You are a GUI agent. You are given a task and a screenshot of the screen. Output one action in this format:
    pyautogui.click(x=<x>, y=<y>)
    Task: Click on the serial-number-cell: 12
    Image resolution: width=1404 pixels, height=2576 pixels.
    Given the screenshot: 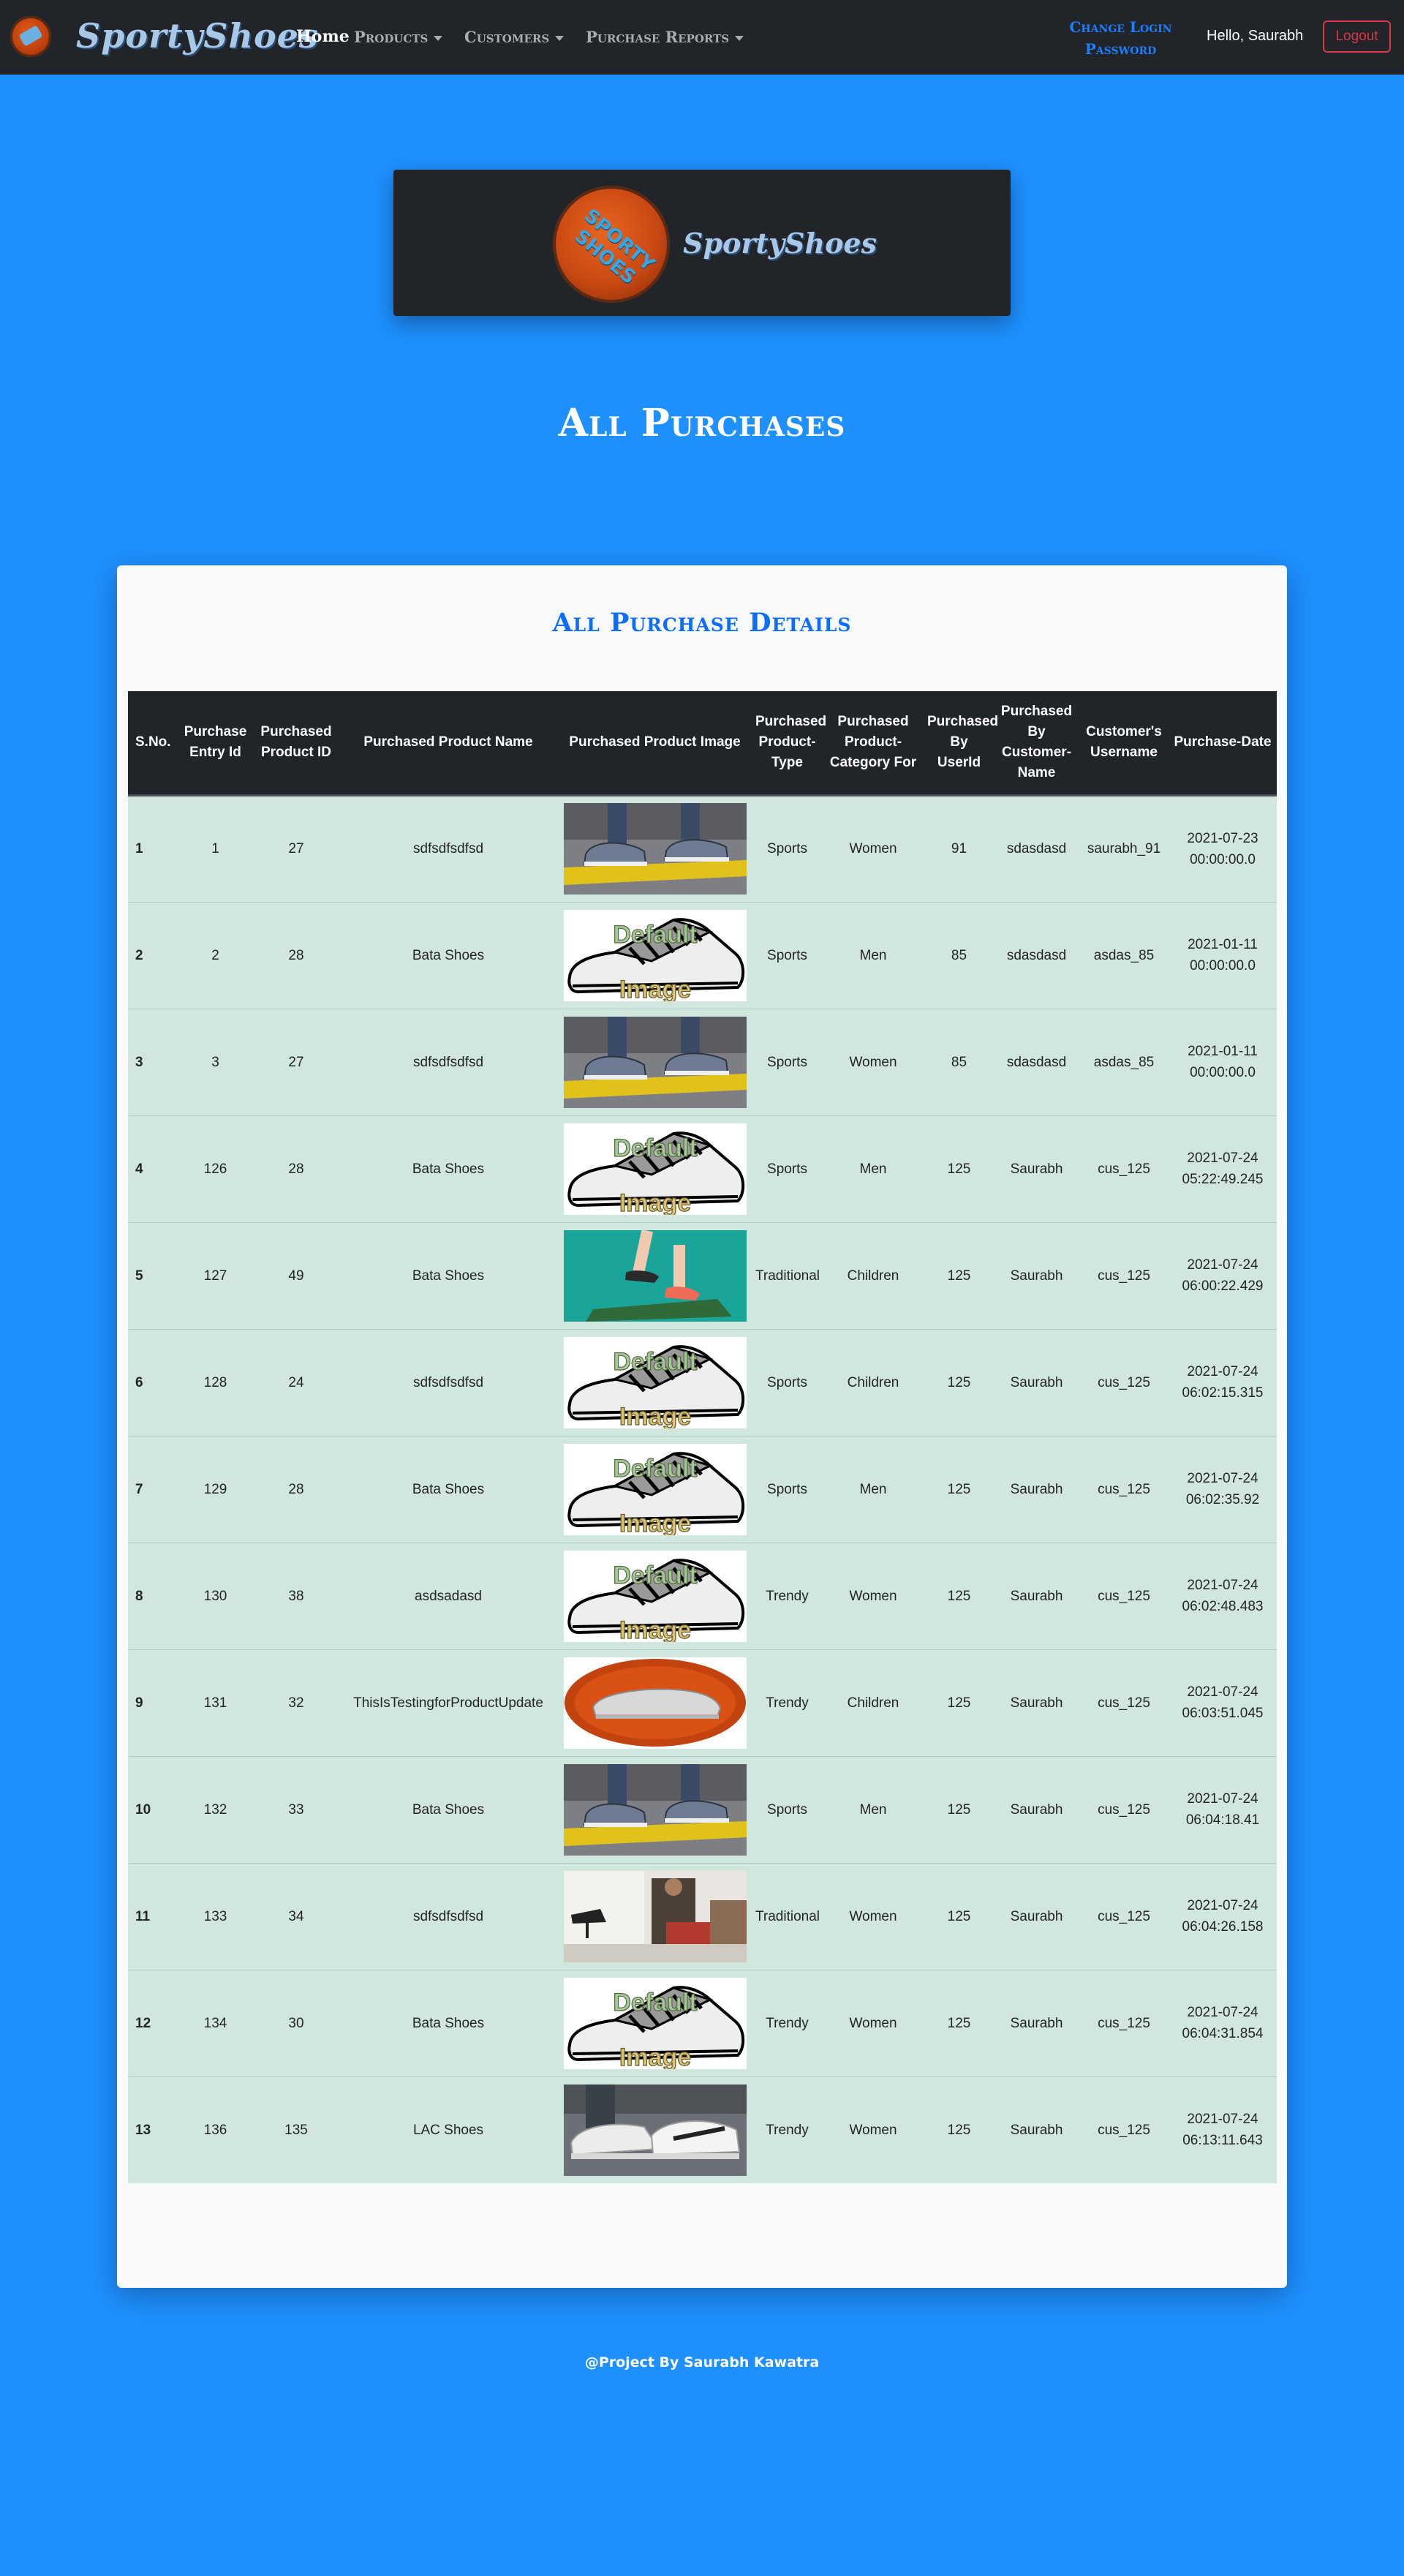 What is the action you would take?
    pyautogui.click(x=143, y=2023)
    